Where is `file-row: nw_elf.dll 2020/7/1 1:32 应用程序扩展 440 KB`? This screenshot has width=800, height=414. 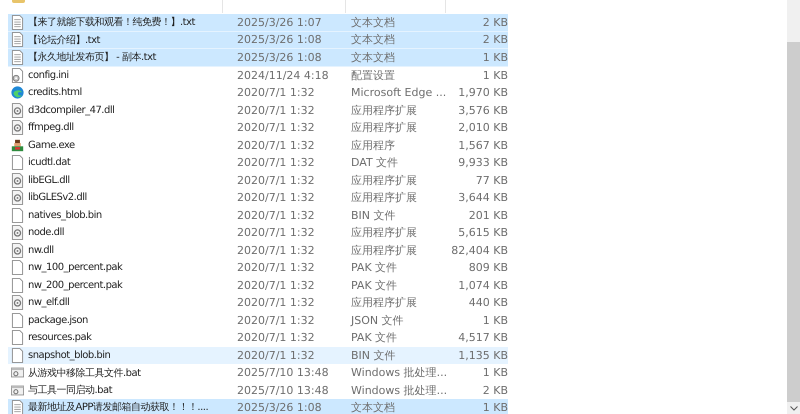
file-row: nw_elf.dll 2020/7/1 1:32 应用程序扩展 440 KB is located at coordinates (258, 303).